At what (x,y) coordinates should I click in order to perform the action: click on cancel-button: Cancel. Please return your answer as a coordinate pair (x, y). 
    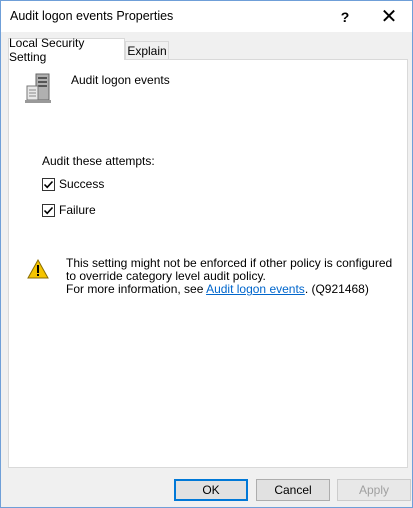
    Looking at the image, I should click on (293, 490).